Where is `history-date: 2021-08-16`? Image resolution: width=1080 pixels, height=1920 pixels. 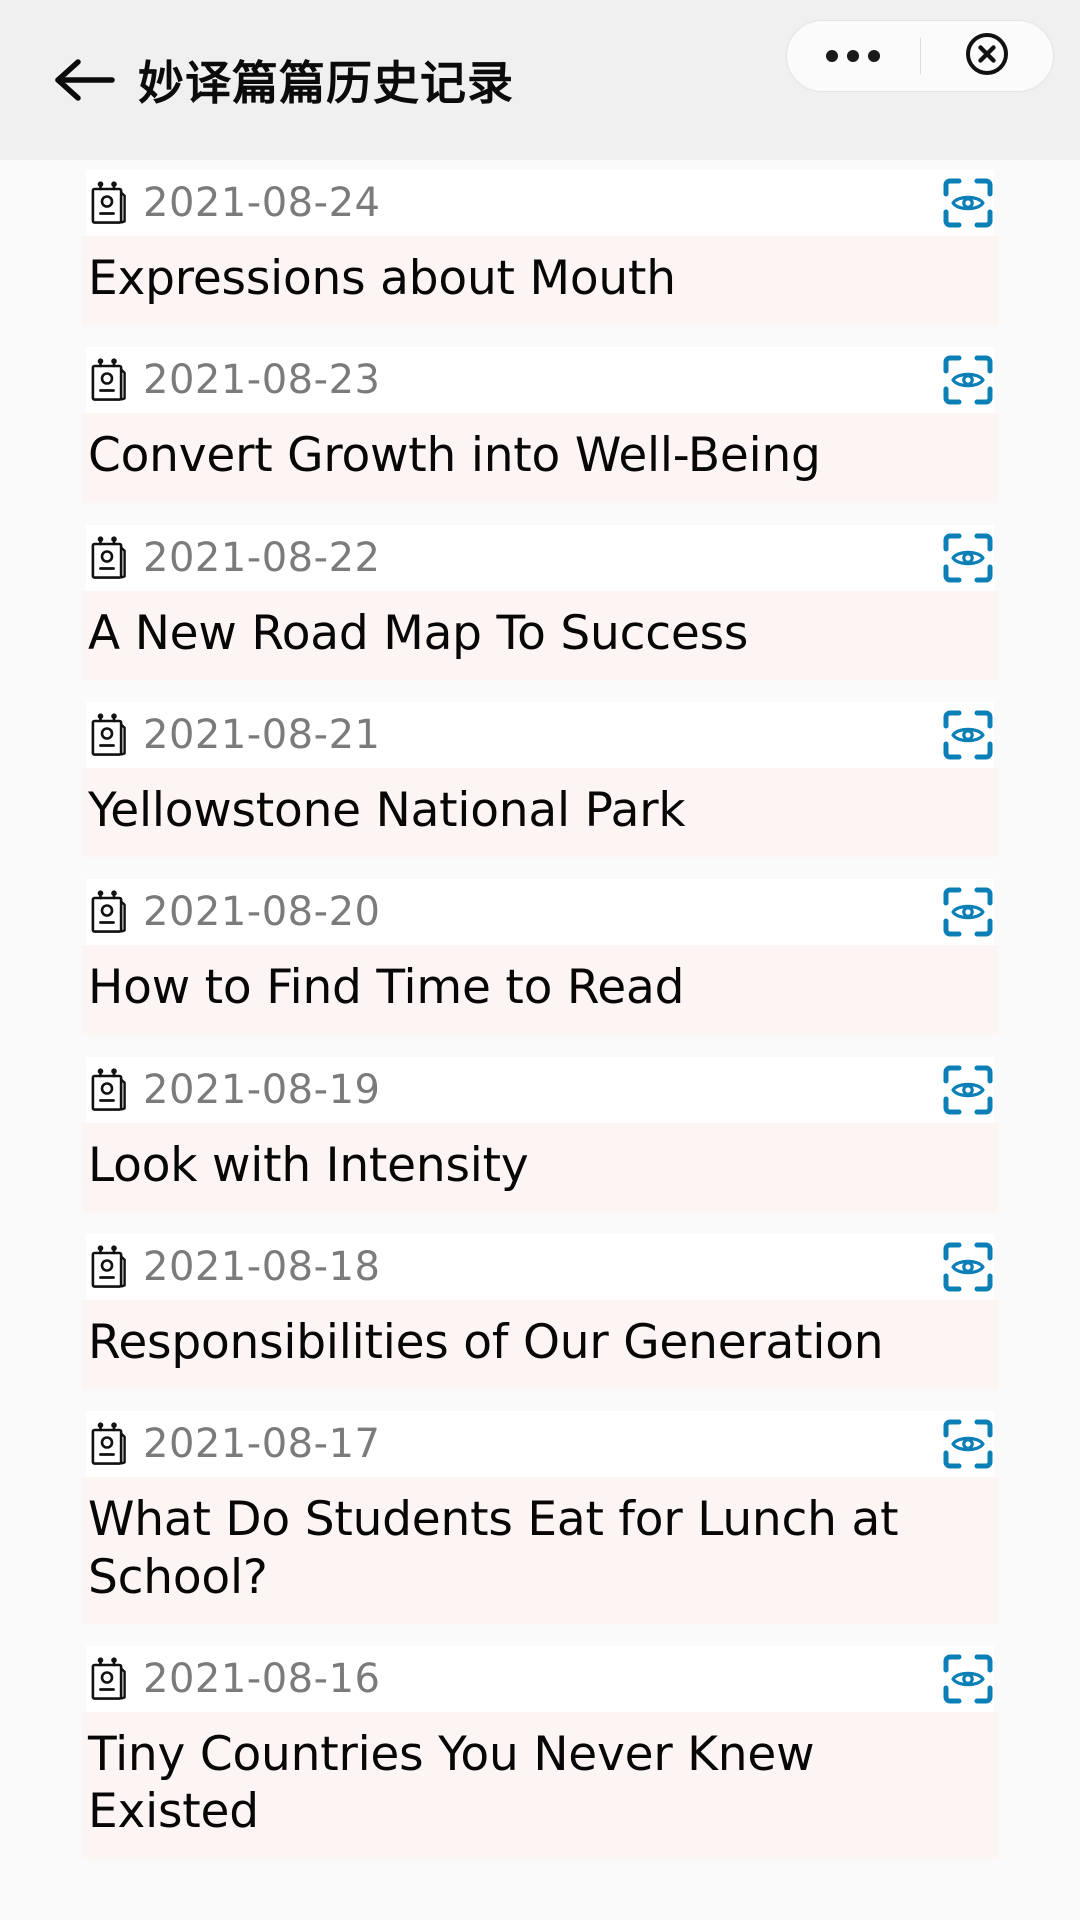 history-date: 2021-08-16 is located at coordinates (262, 1678).